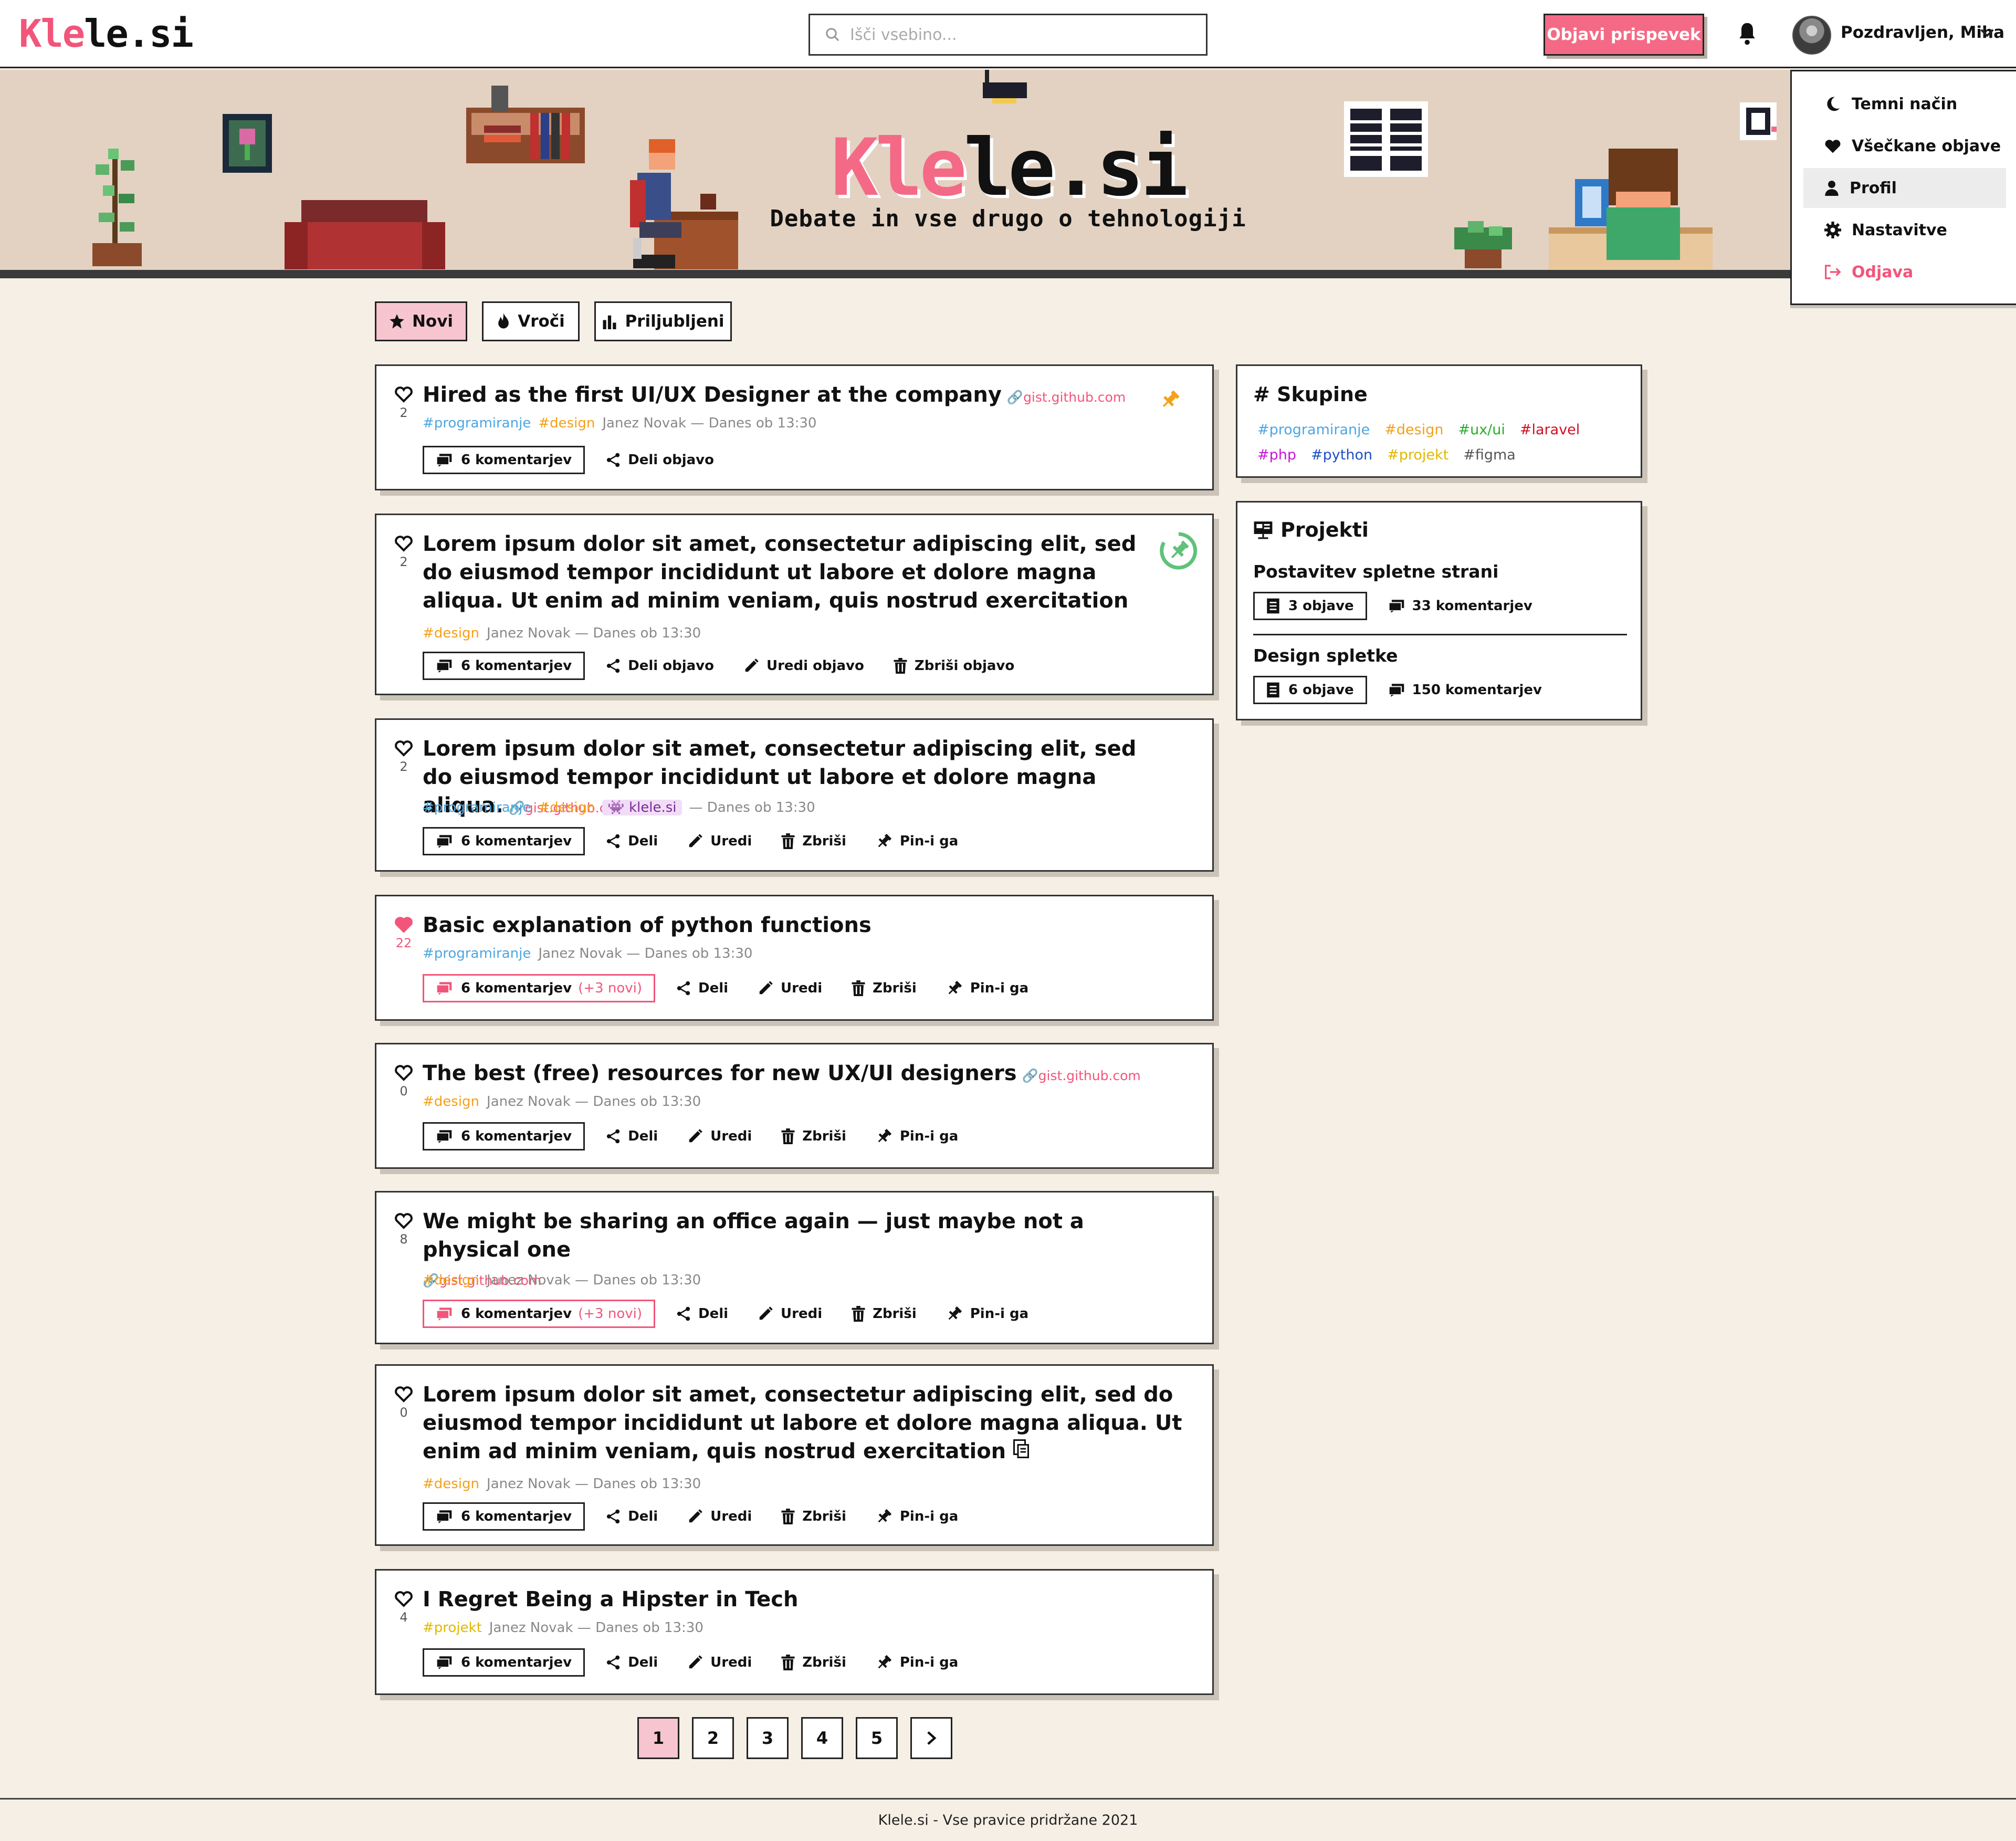 This screenshot has height=1841, width=2016. I want to click on like-button: 4, so click(403, 1607).